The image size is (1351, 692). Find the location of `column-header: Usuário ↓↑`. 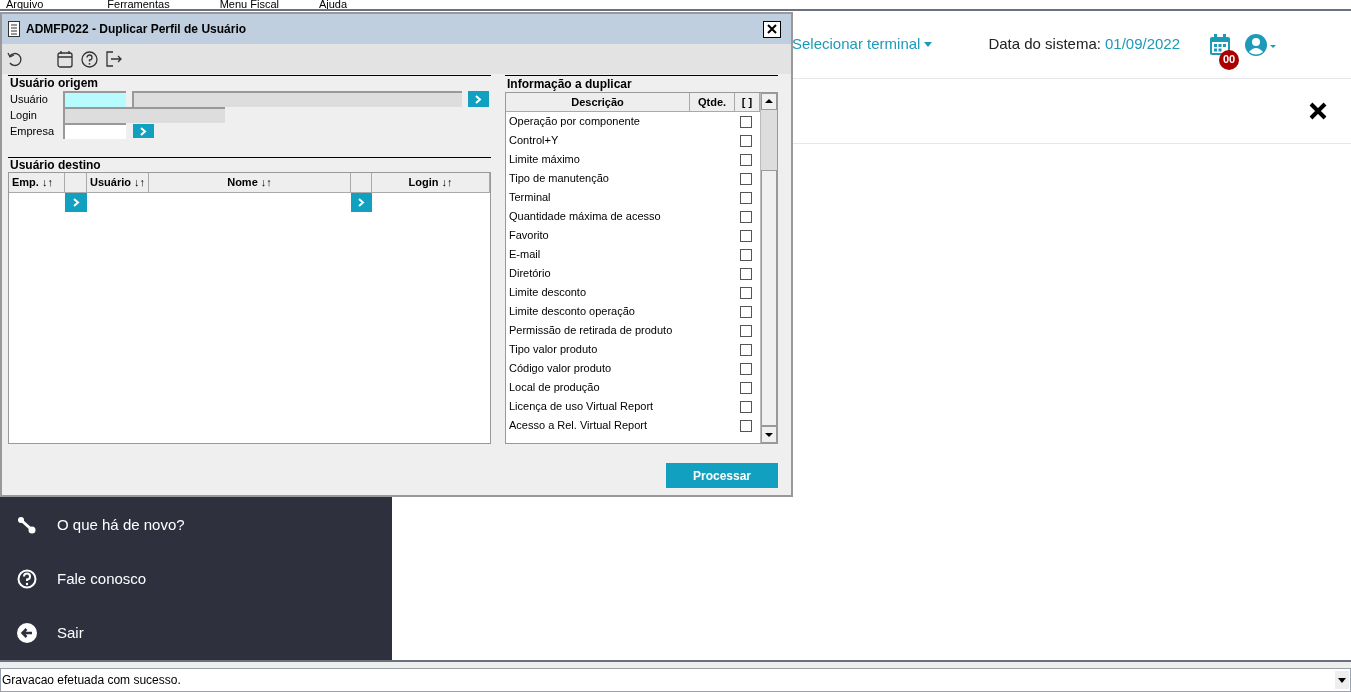

column-header: Usuário ↓↑ is located at coordinates (118, 183).